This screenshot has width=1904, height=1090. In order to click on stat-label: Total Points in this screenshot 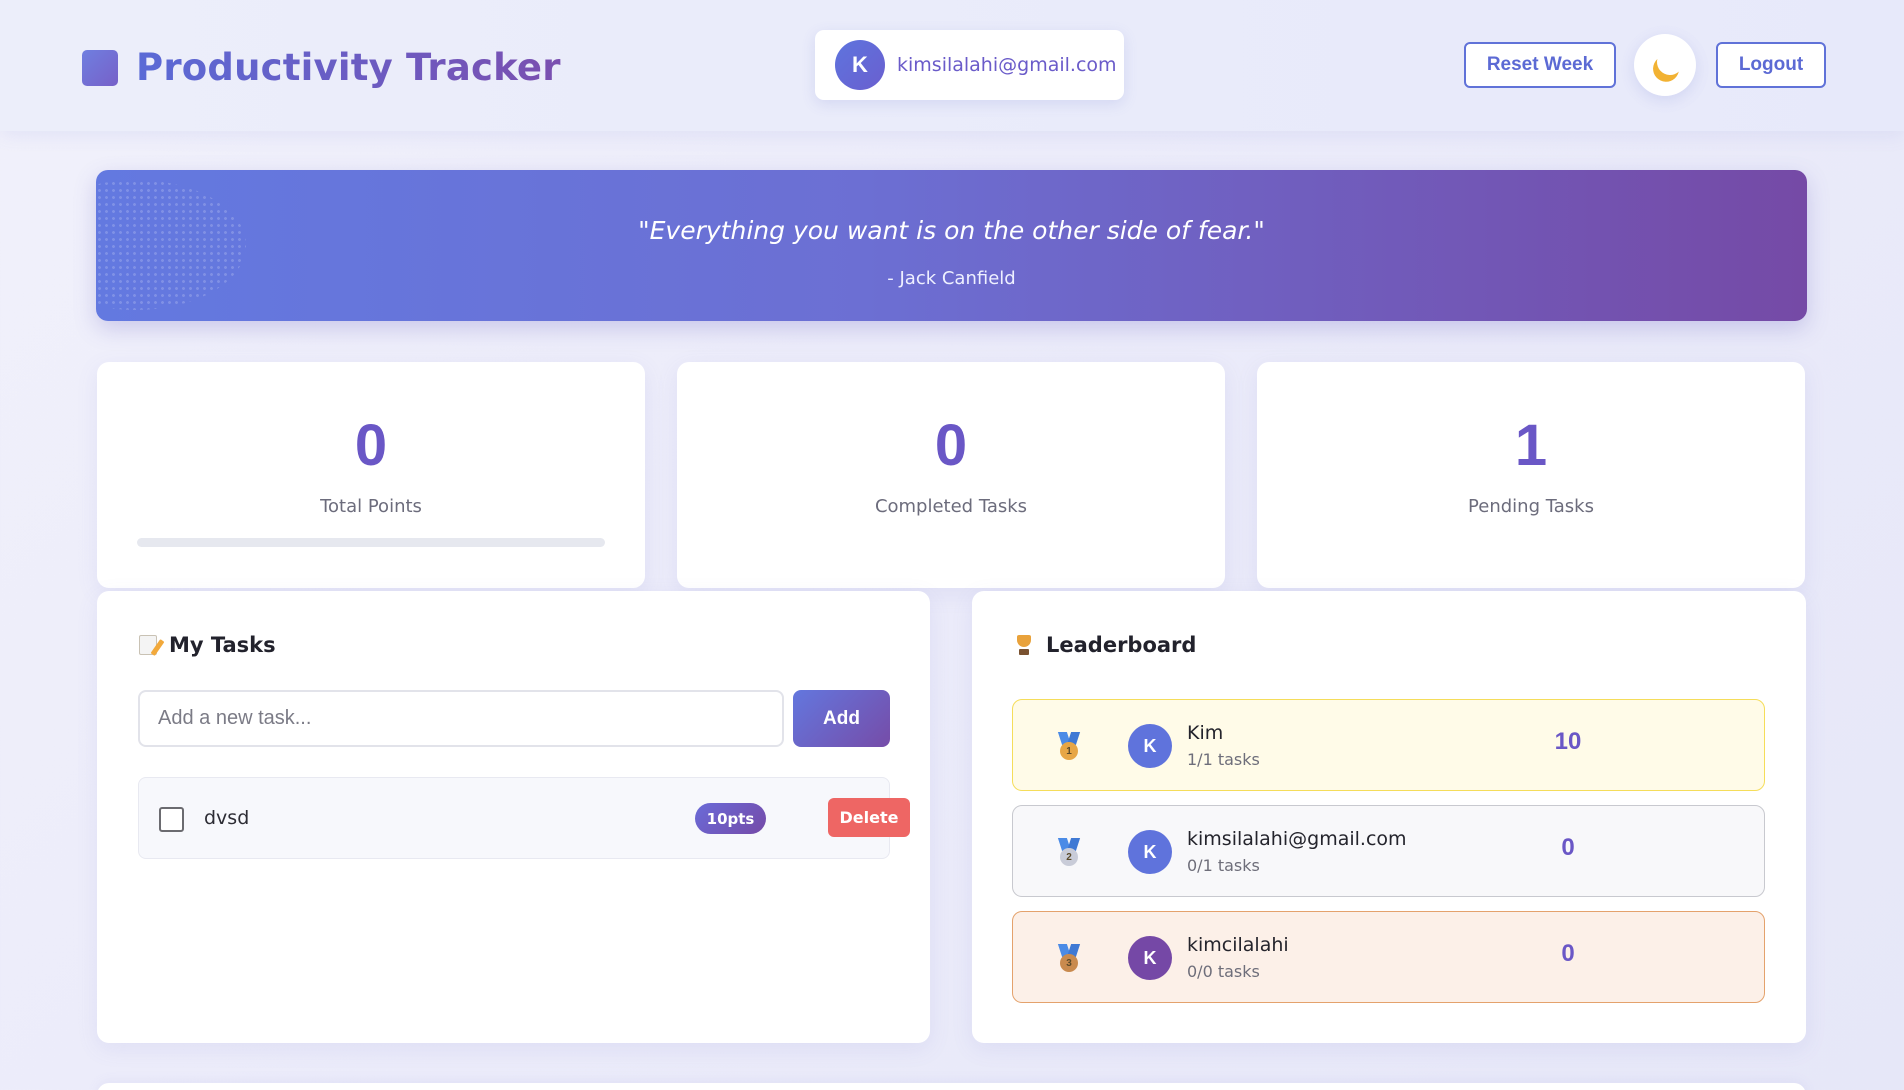, I will do `click(371, 506)`.